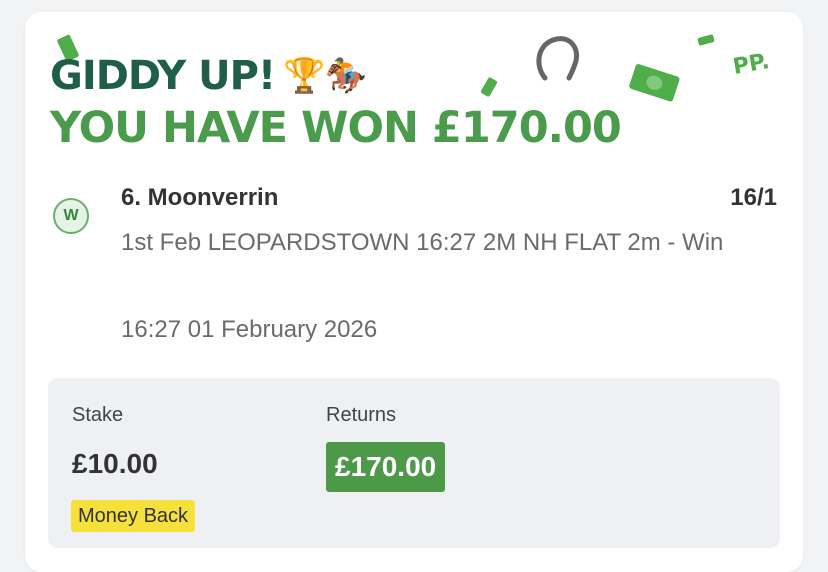 This screenshot has width=828, height=572. I want to click on race-datetime: 16:27 01 February 2026, so click(249, 329).